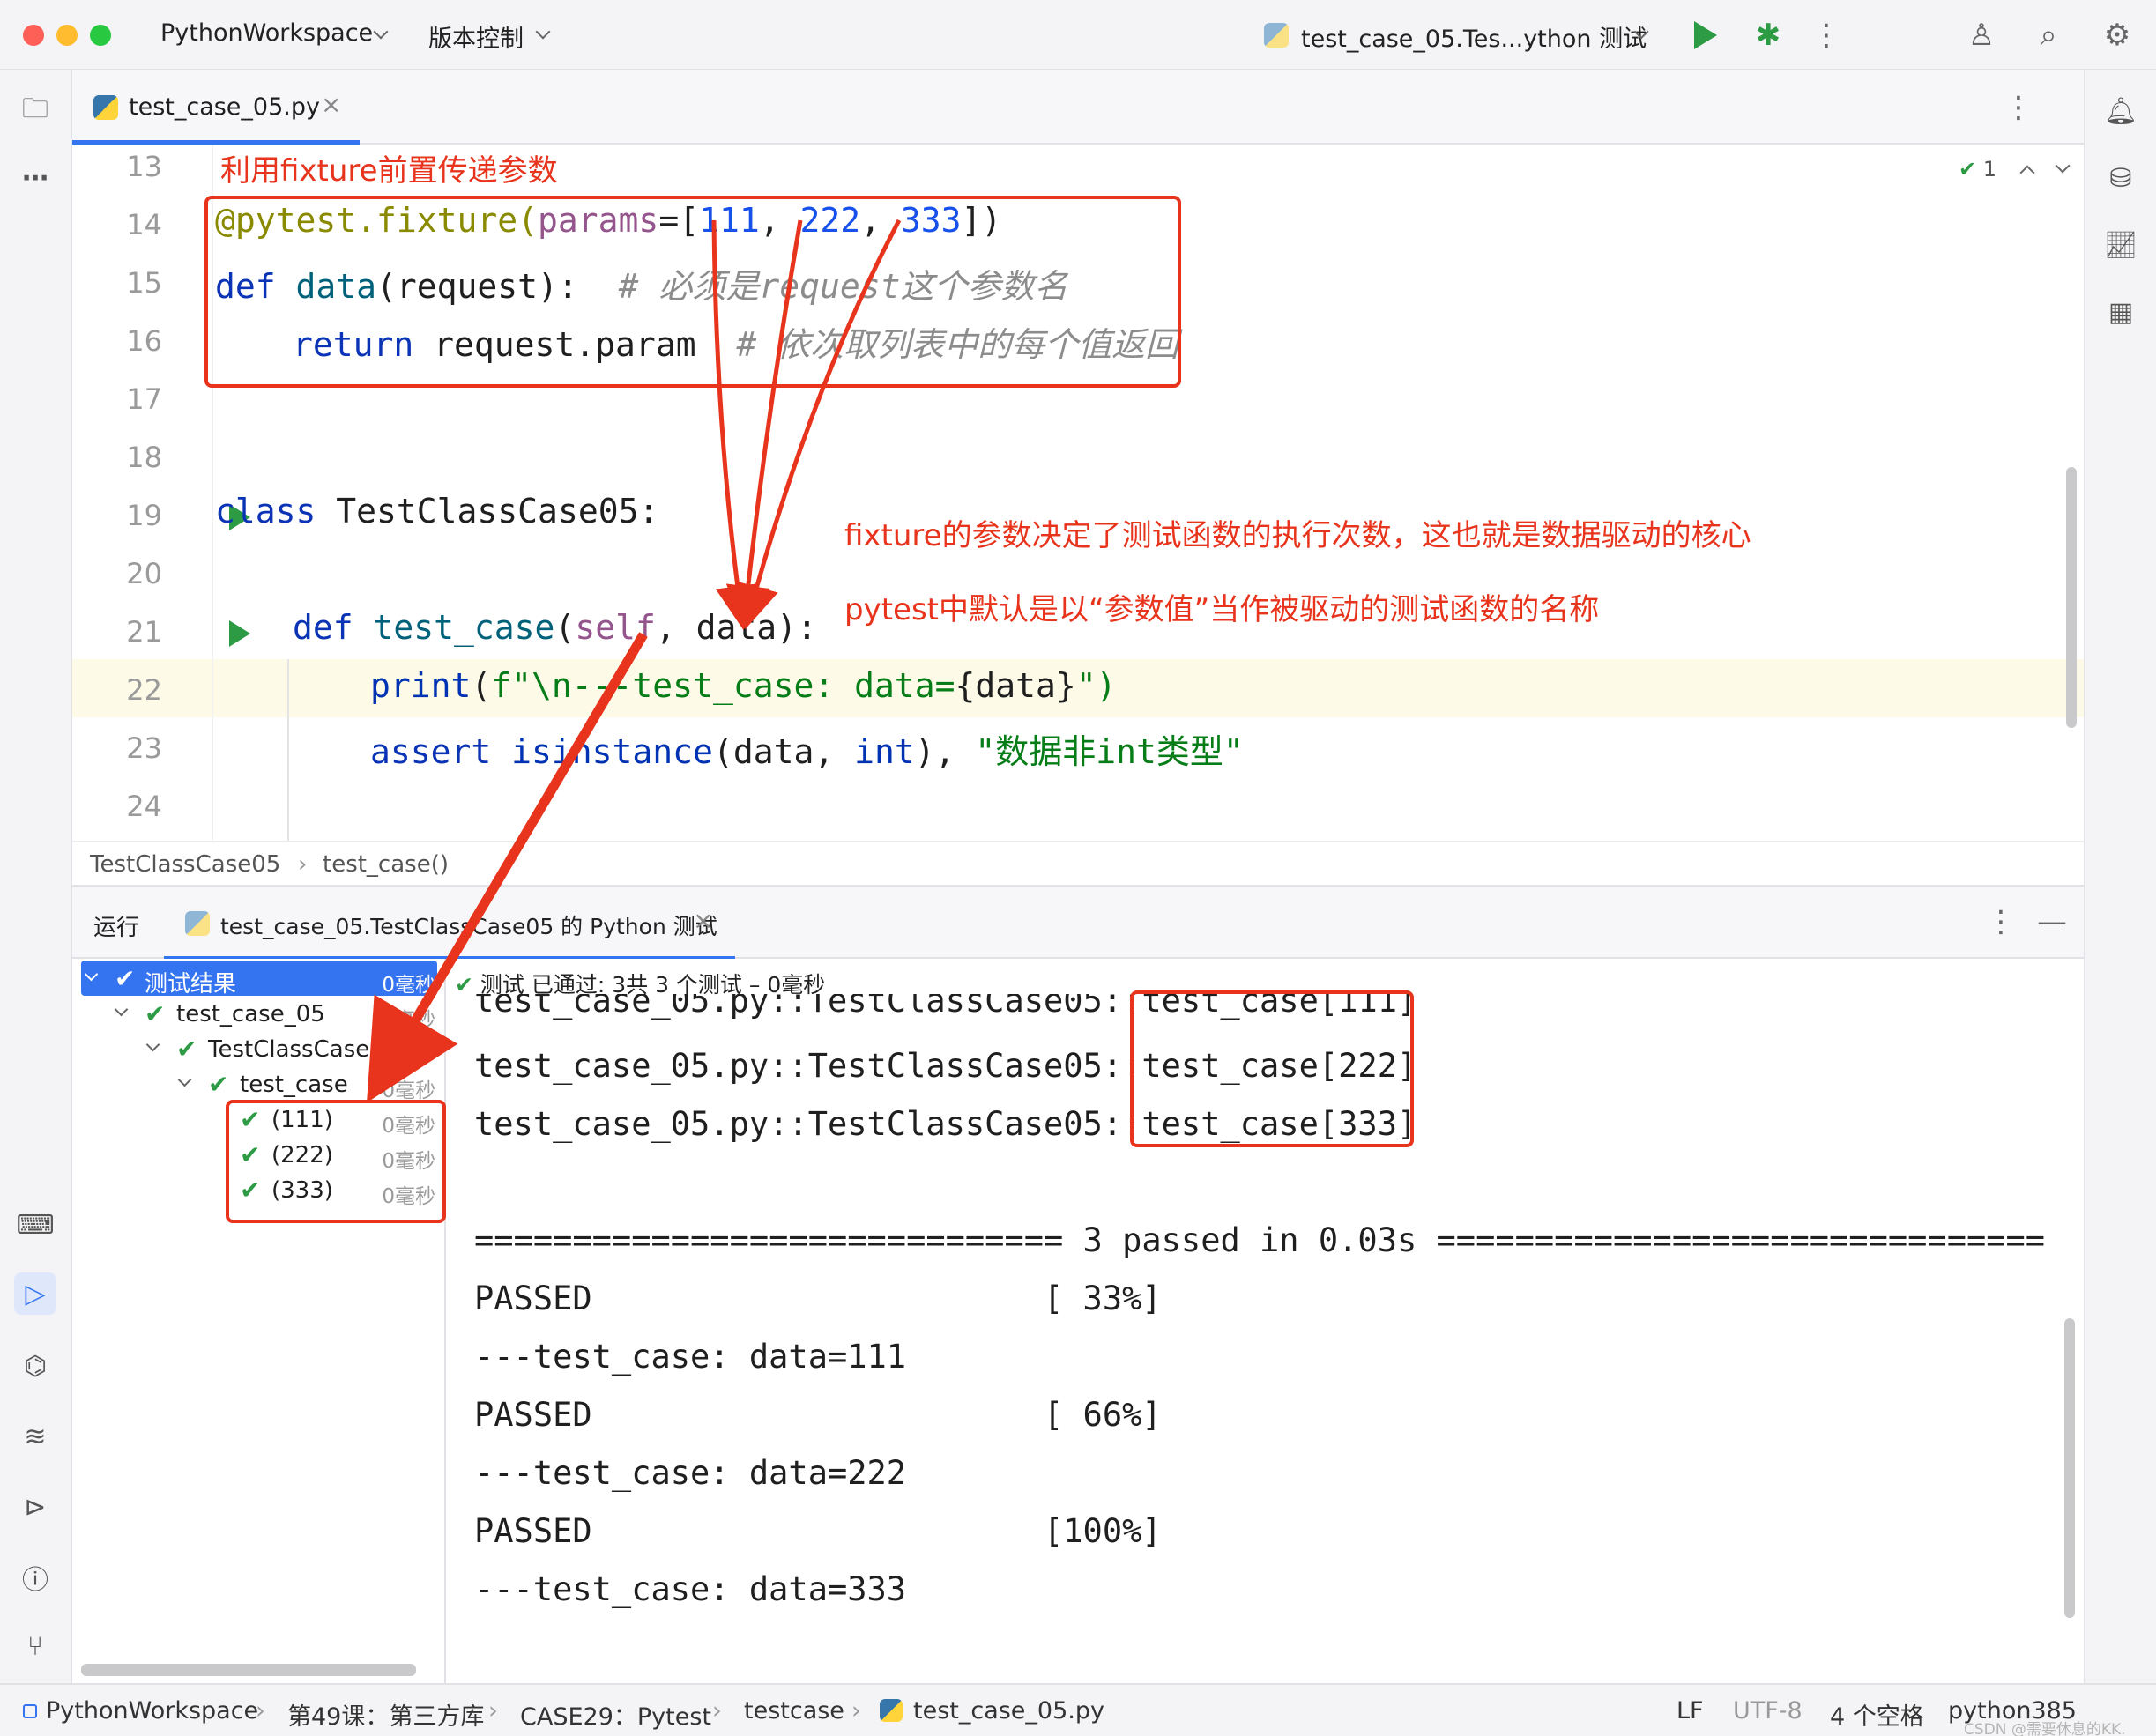 The image size is (2156, 1736). I want to click on inspection-widget: ✔ 1, so click(1977, 169).